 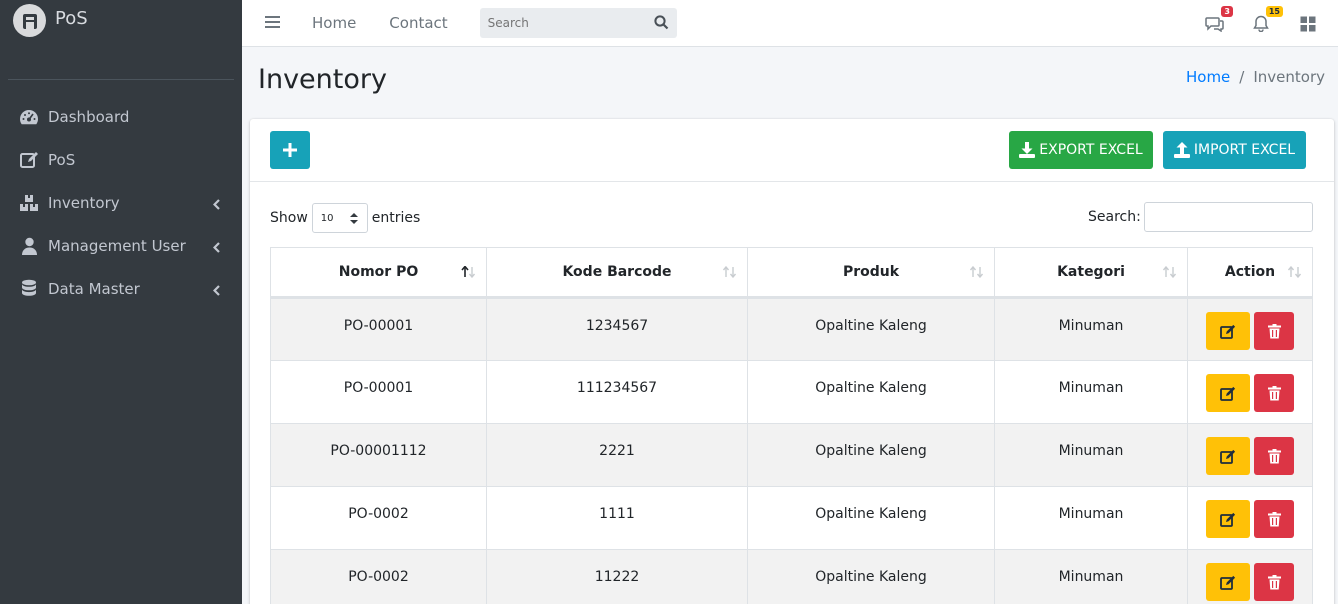 What do you see at coordinates (273, 23) in the screenshot?
I see `hamburger-menu-icon` at bounding box center [273, 23].